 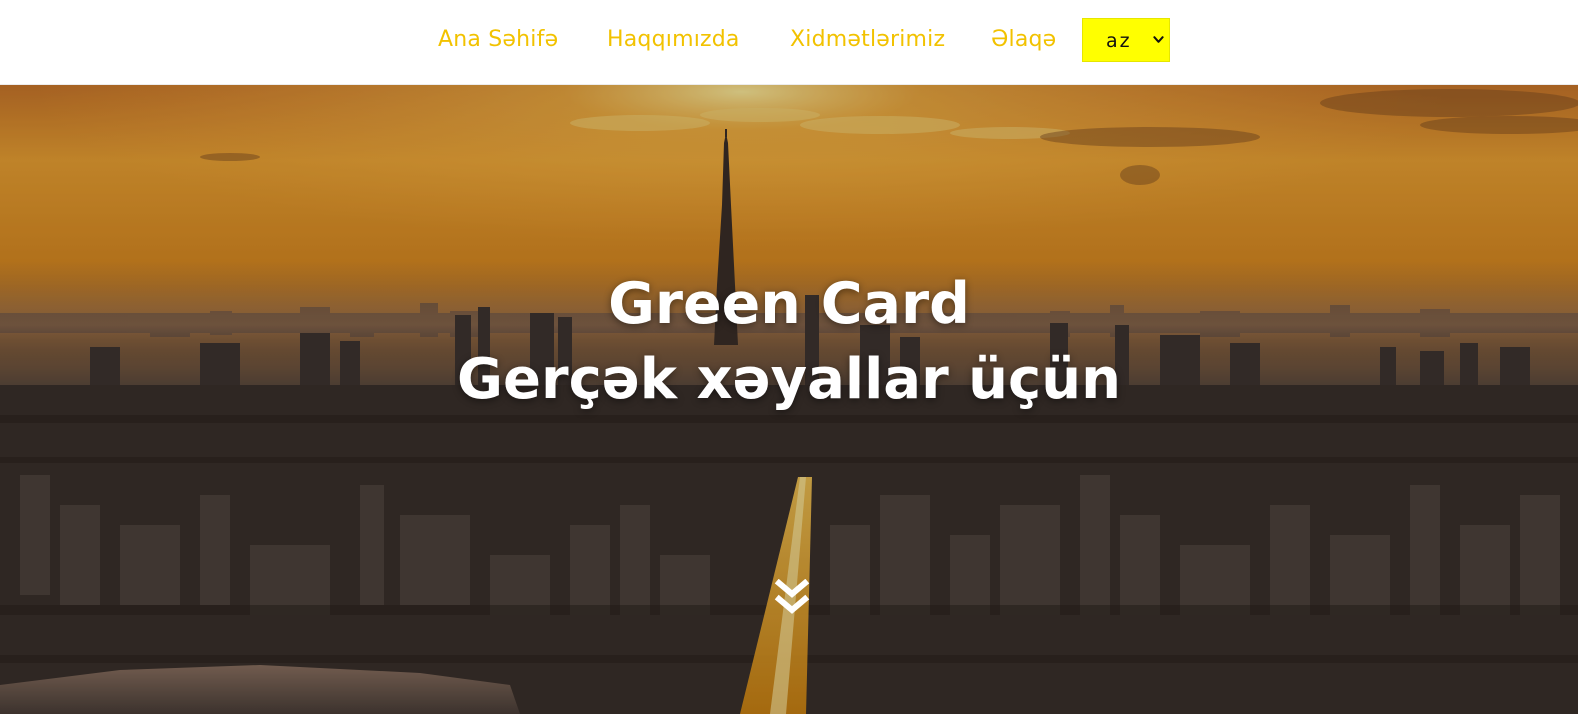 What do you see at coordinates (1158, 39) in the screenshot?
I see `chevron-down-icon` at bounding box center [1158, 39].